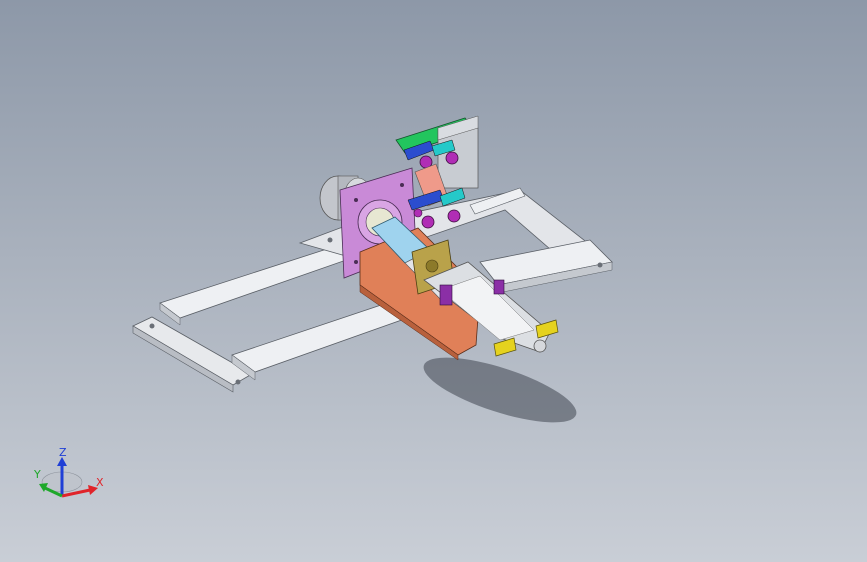 This screenshot has height=562, width=867. What do you see at coordinates (37, 474) in the screenshot?
I see `triad-y-label: Y` at bounding box center [37, 474].